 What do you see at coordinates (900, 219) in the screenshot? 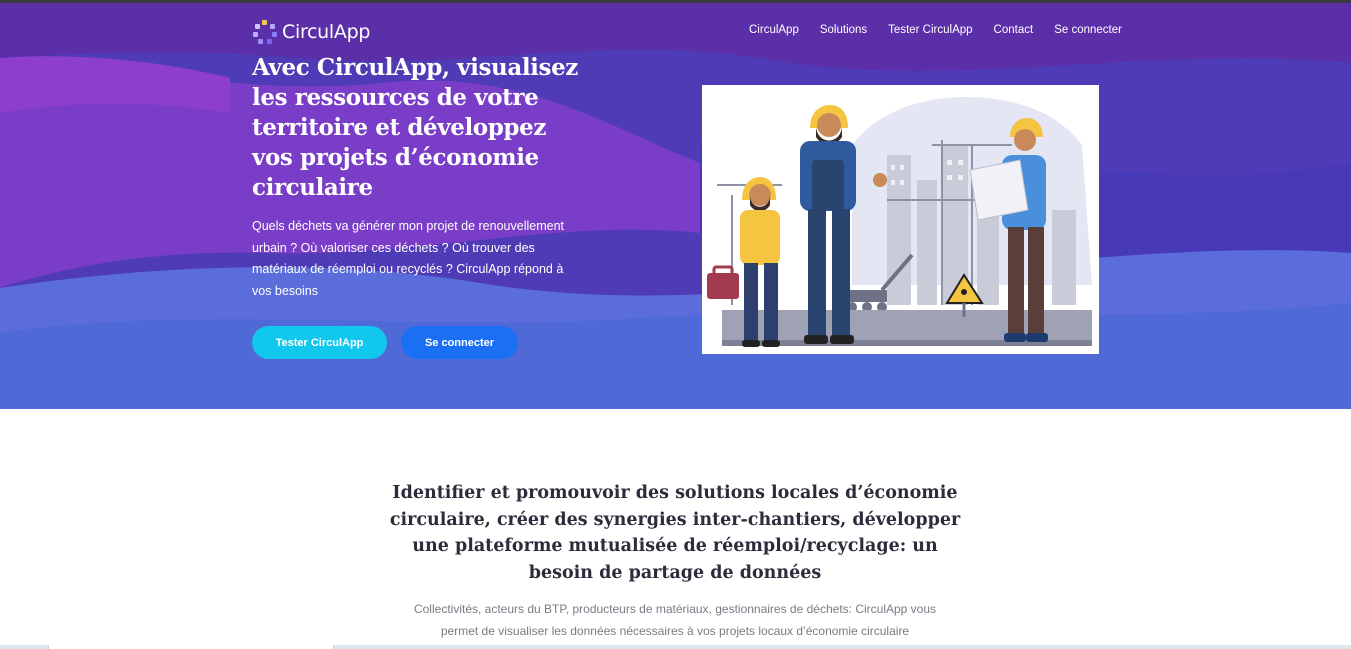
I see `construction-workers-illustration` at bounding box center [900, 219].